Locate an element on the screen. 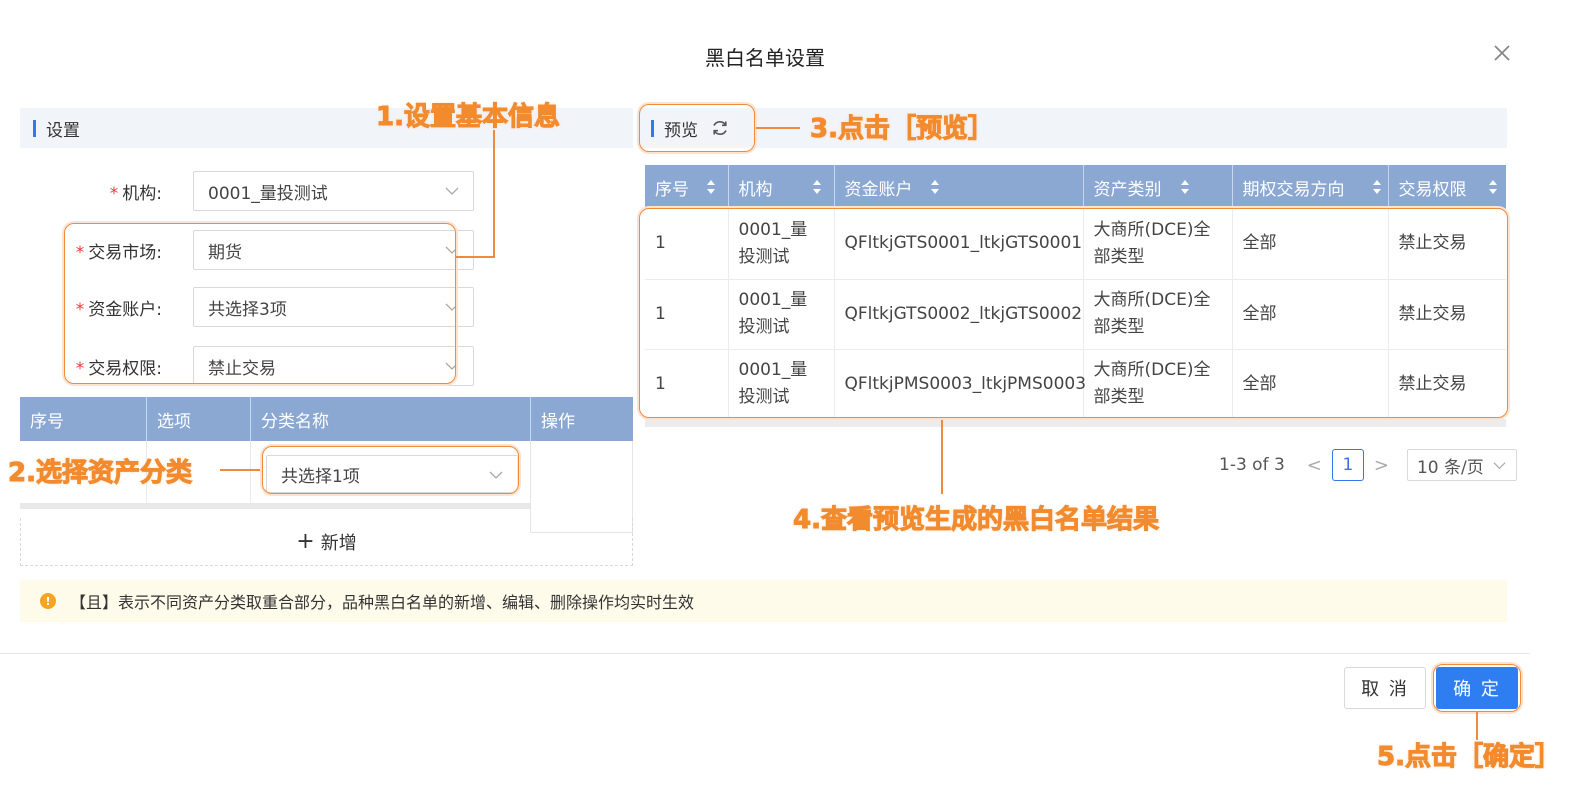 The height and width of the screenshot is (796, 1590). market-label: * 交易市场: is located at coordinates (95, 250).